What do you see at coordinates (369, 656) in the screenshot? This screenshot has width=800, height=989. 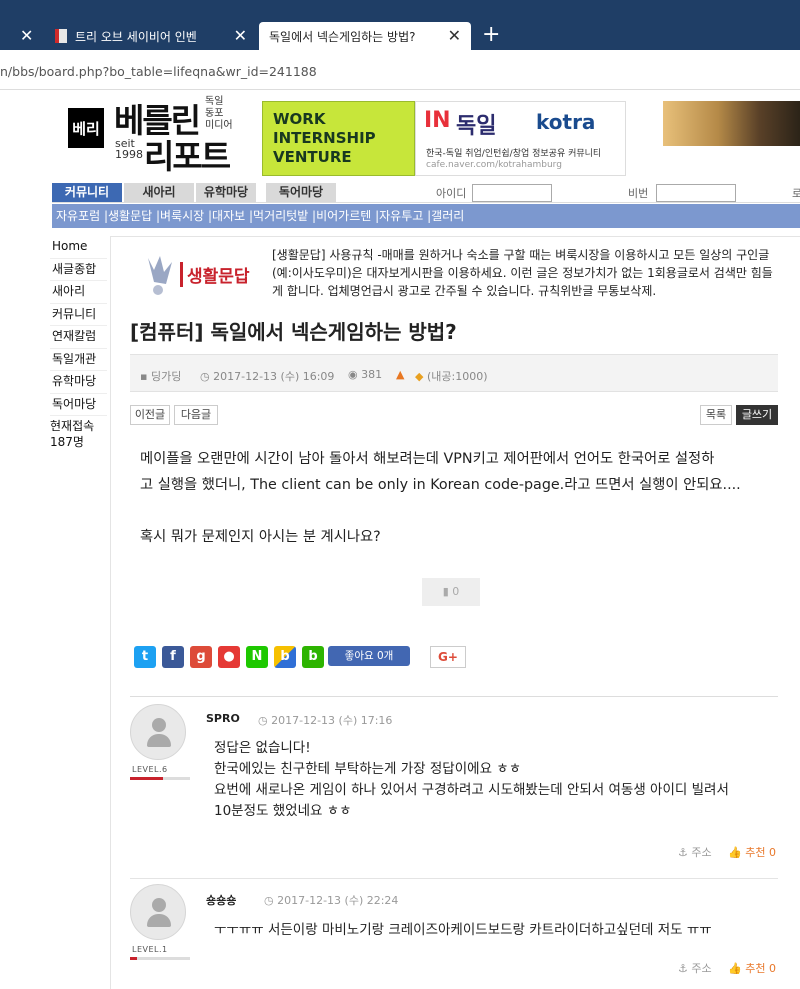 I see `facebook-like-button: 좋아요 0개` at bounding box center [369, 656].